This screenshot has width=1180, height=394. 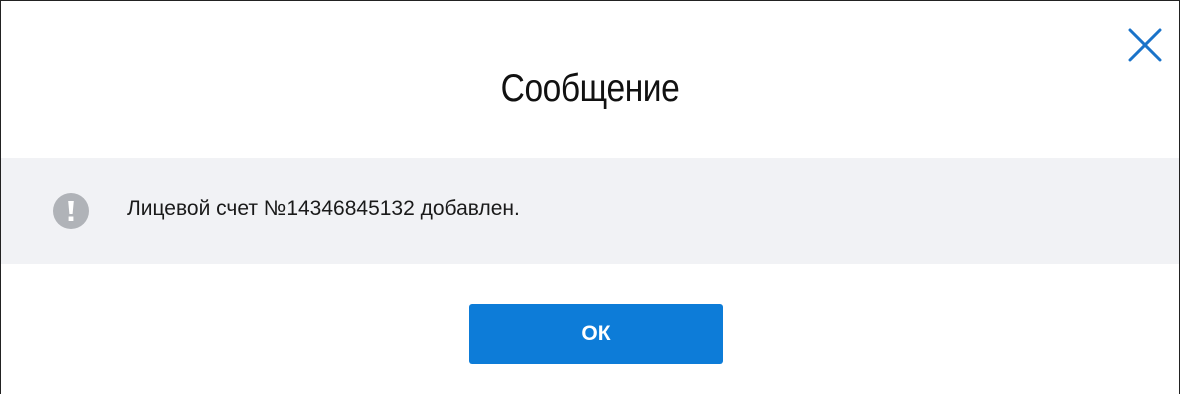 I want to click on dialog-title: Сообщение, so click(x=590, y=88).